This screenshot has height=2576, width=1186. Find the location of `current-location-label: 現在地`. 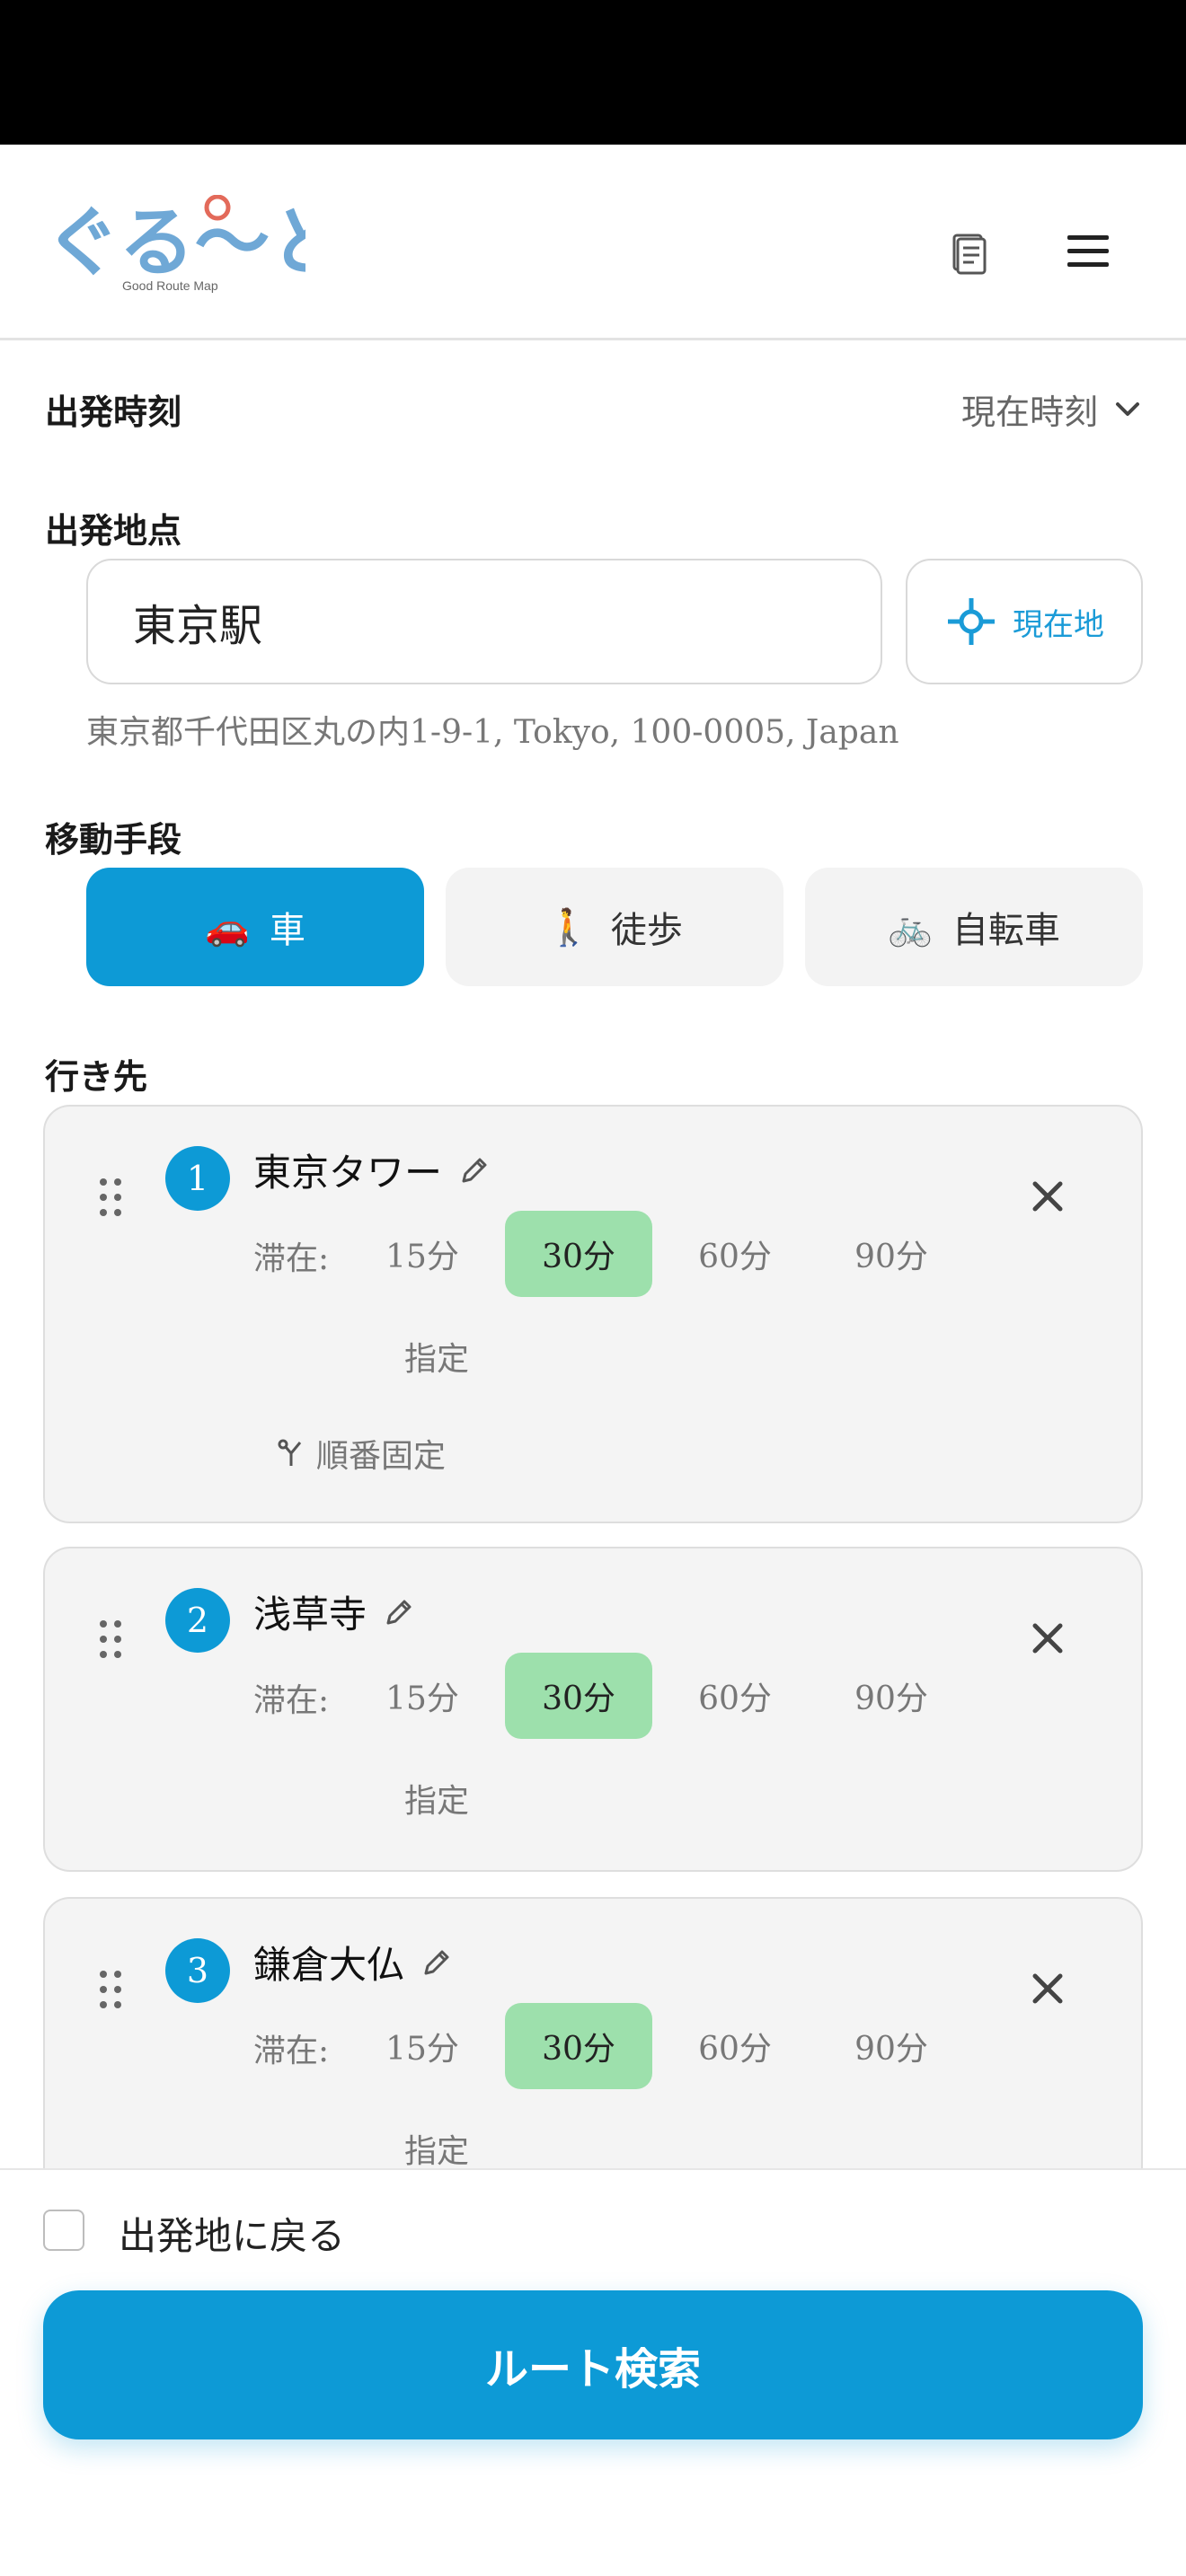

current-location-label: 現在地 is located at coordinates (1058, 624).